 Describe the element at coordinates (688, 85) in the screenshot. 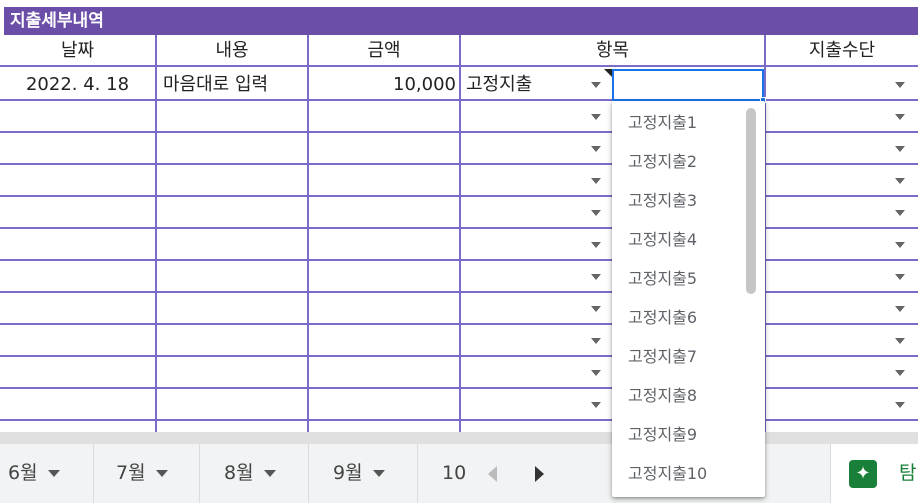

I see `active-cell-selection` at that location.